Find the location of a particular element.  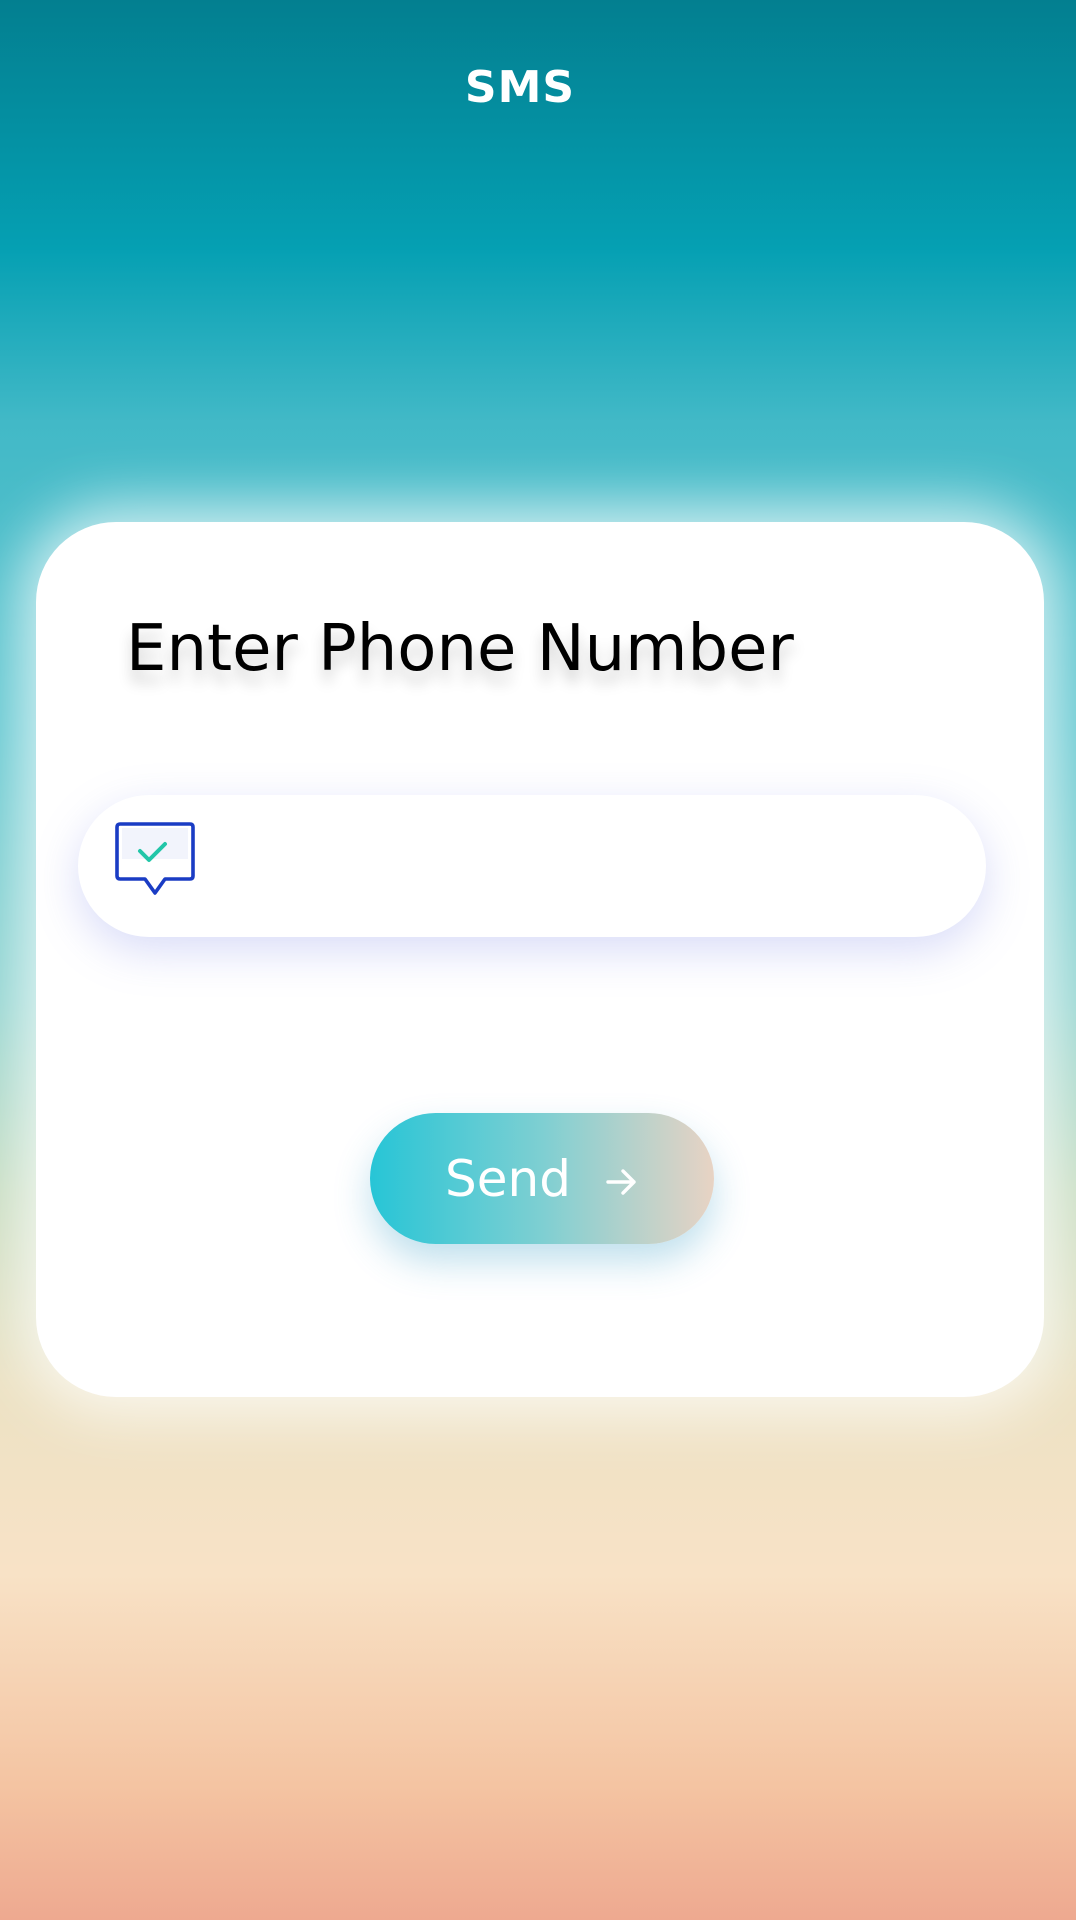

card-heading: Enter Phone Number is located at coordinates (460, 649).